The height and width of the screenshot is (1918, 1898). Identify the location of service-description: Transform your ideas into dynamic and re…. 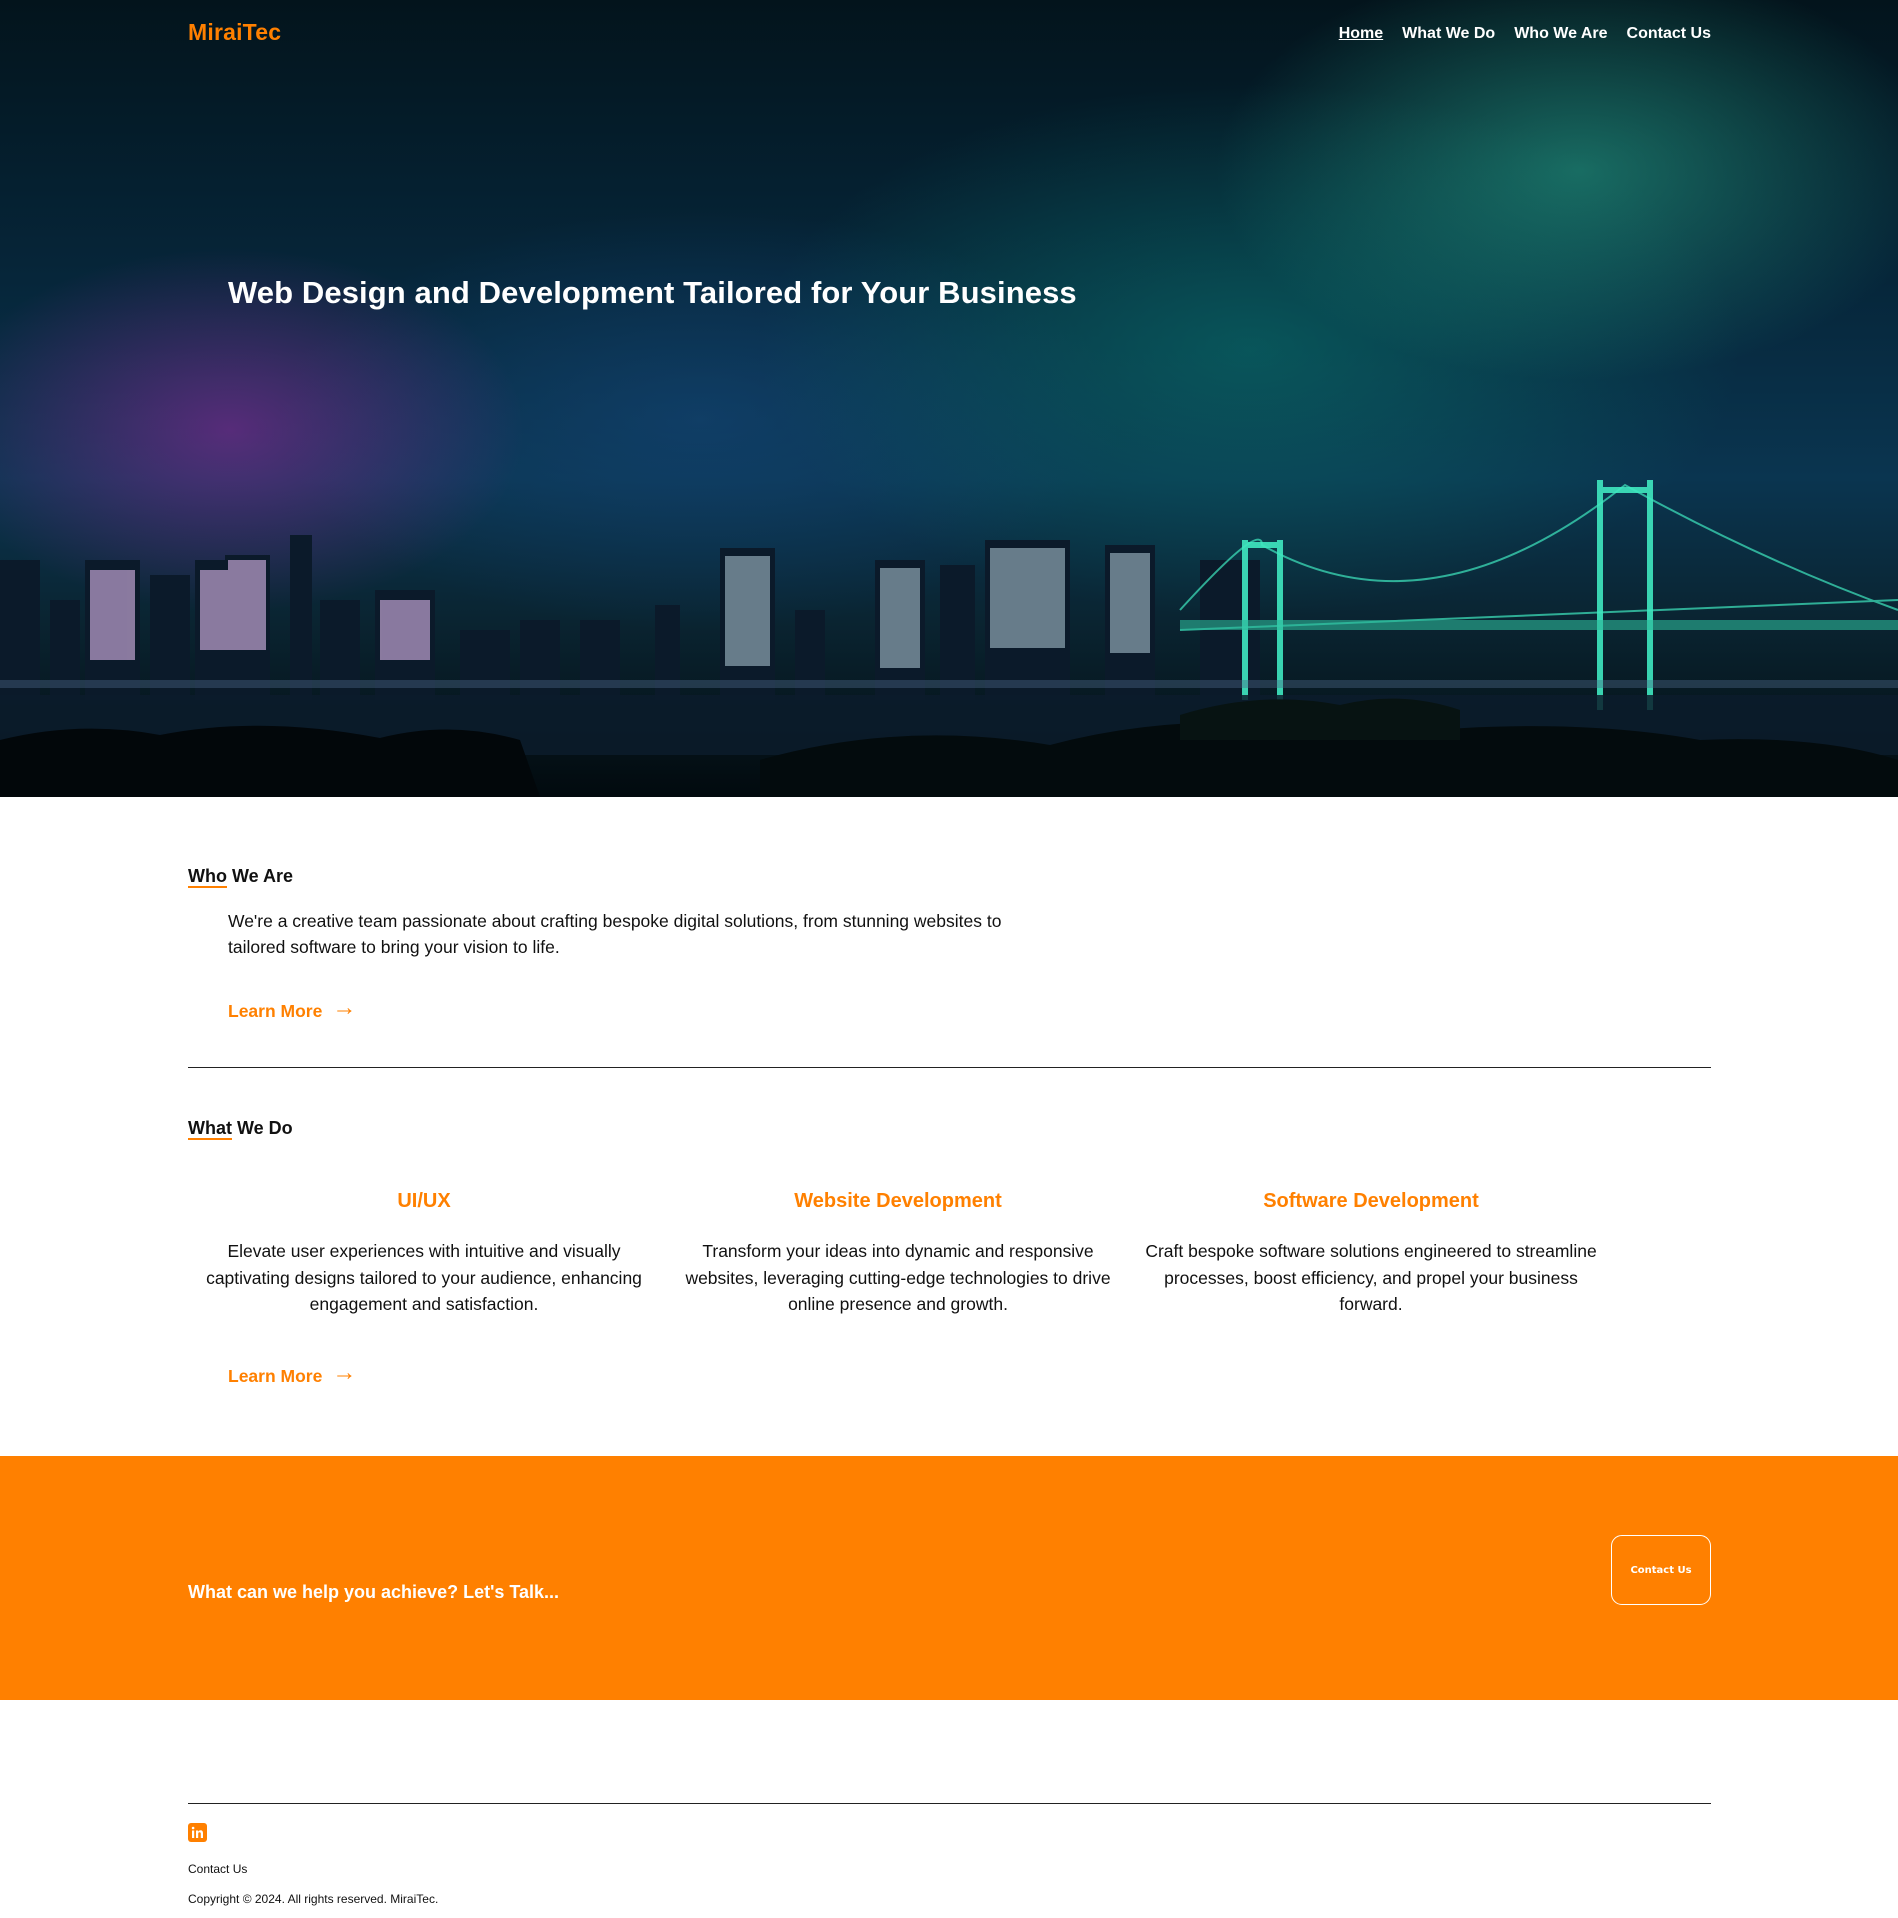
(898, 1277).